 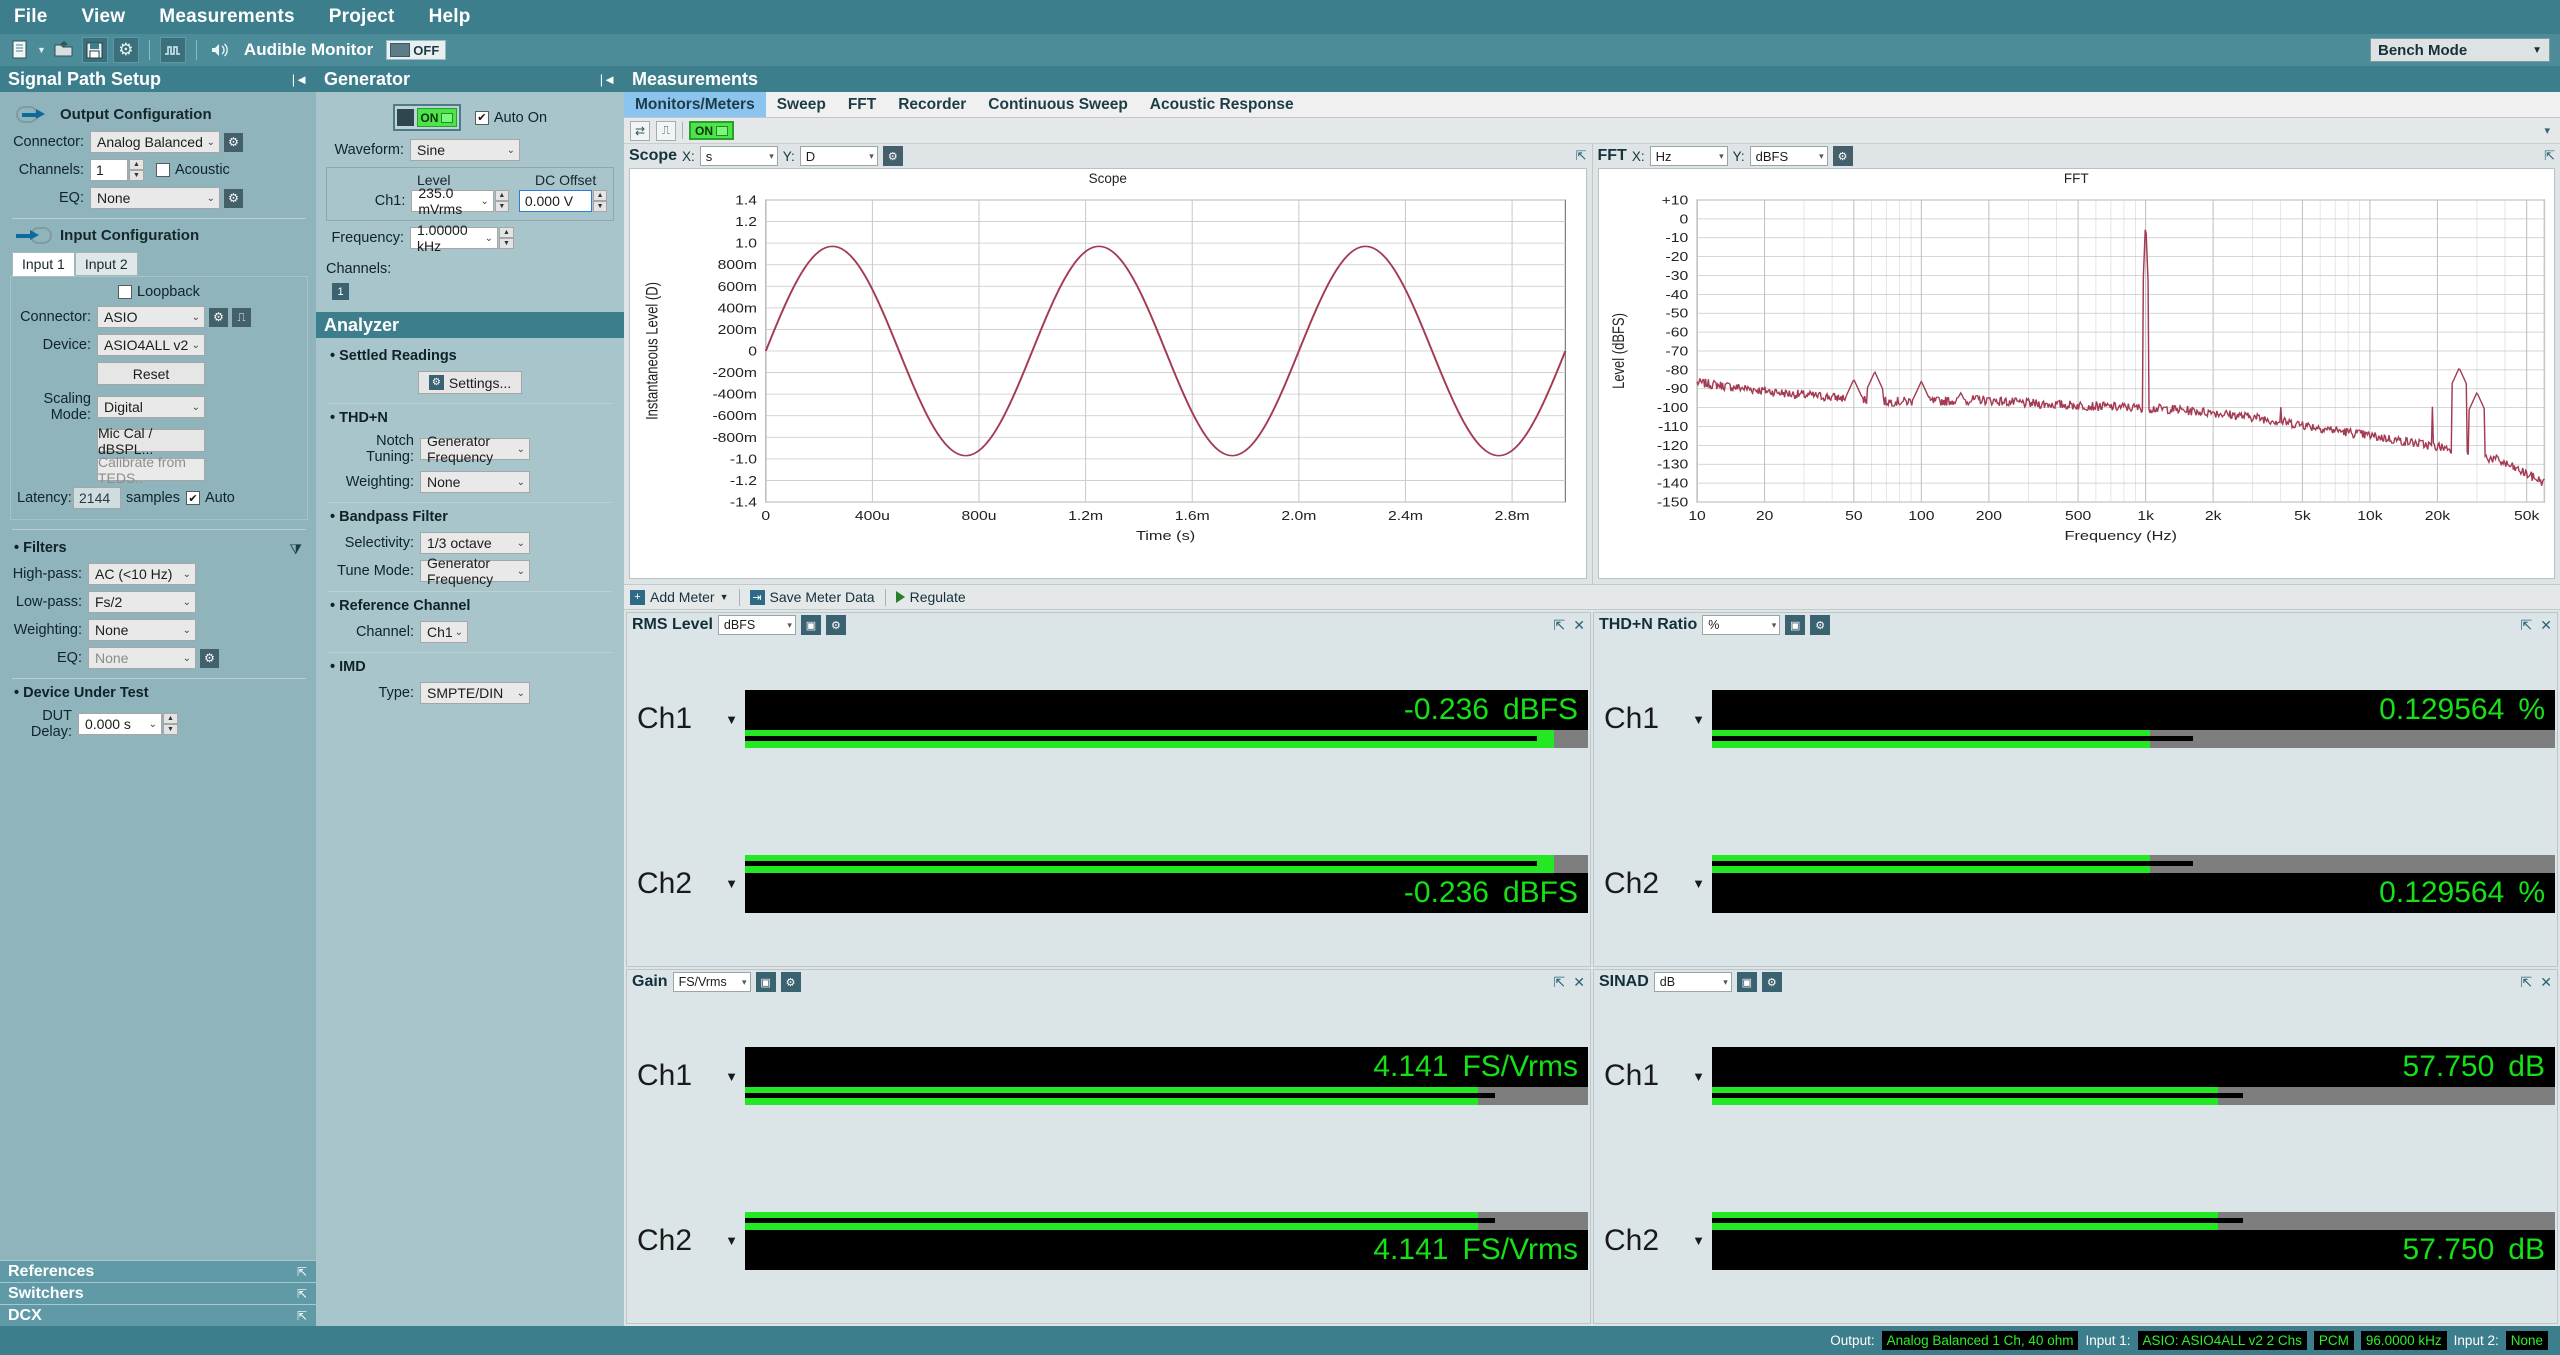 I want to click on scope-x-select: s ▾, so click(x=738, y=156).